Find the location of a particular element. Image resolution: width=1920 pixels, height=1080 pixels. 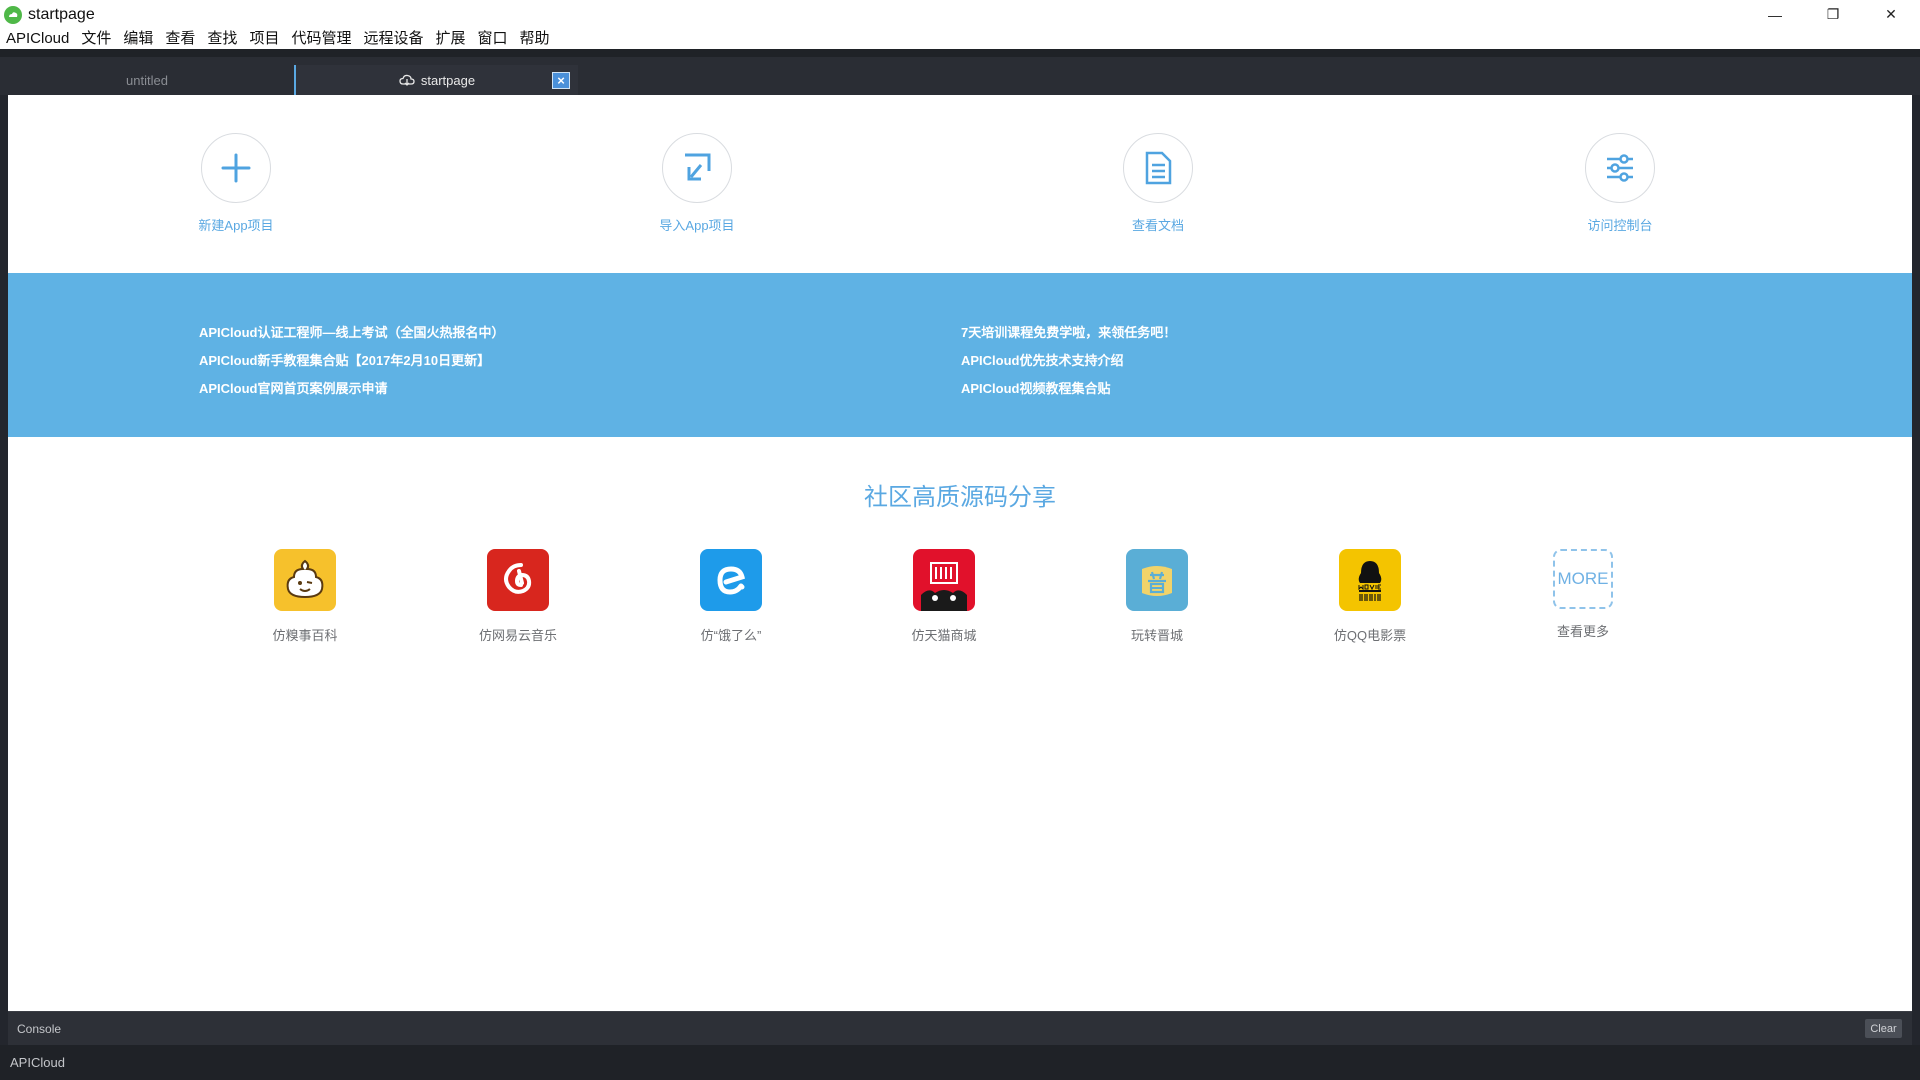

eleme-icon is located at coordinates (731, 580).